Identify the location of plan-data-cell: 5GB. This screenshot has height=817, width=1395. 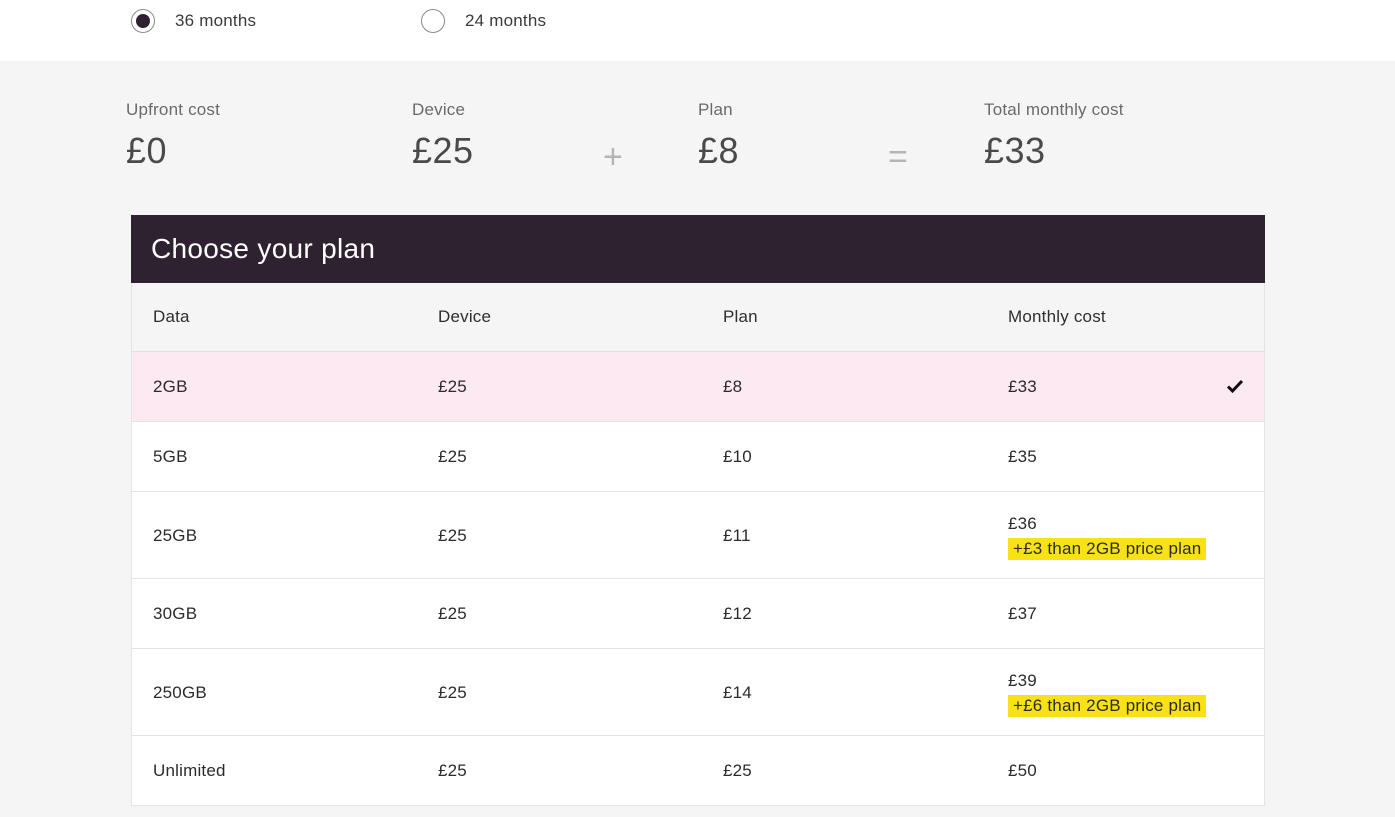
(170, 456).